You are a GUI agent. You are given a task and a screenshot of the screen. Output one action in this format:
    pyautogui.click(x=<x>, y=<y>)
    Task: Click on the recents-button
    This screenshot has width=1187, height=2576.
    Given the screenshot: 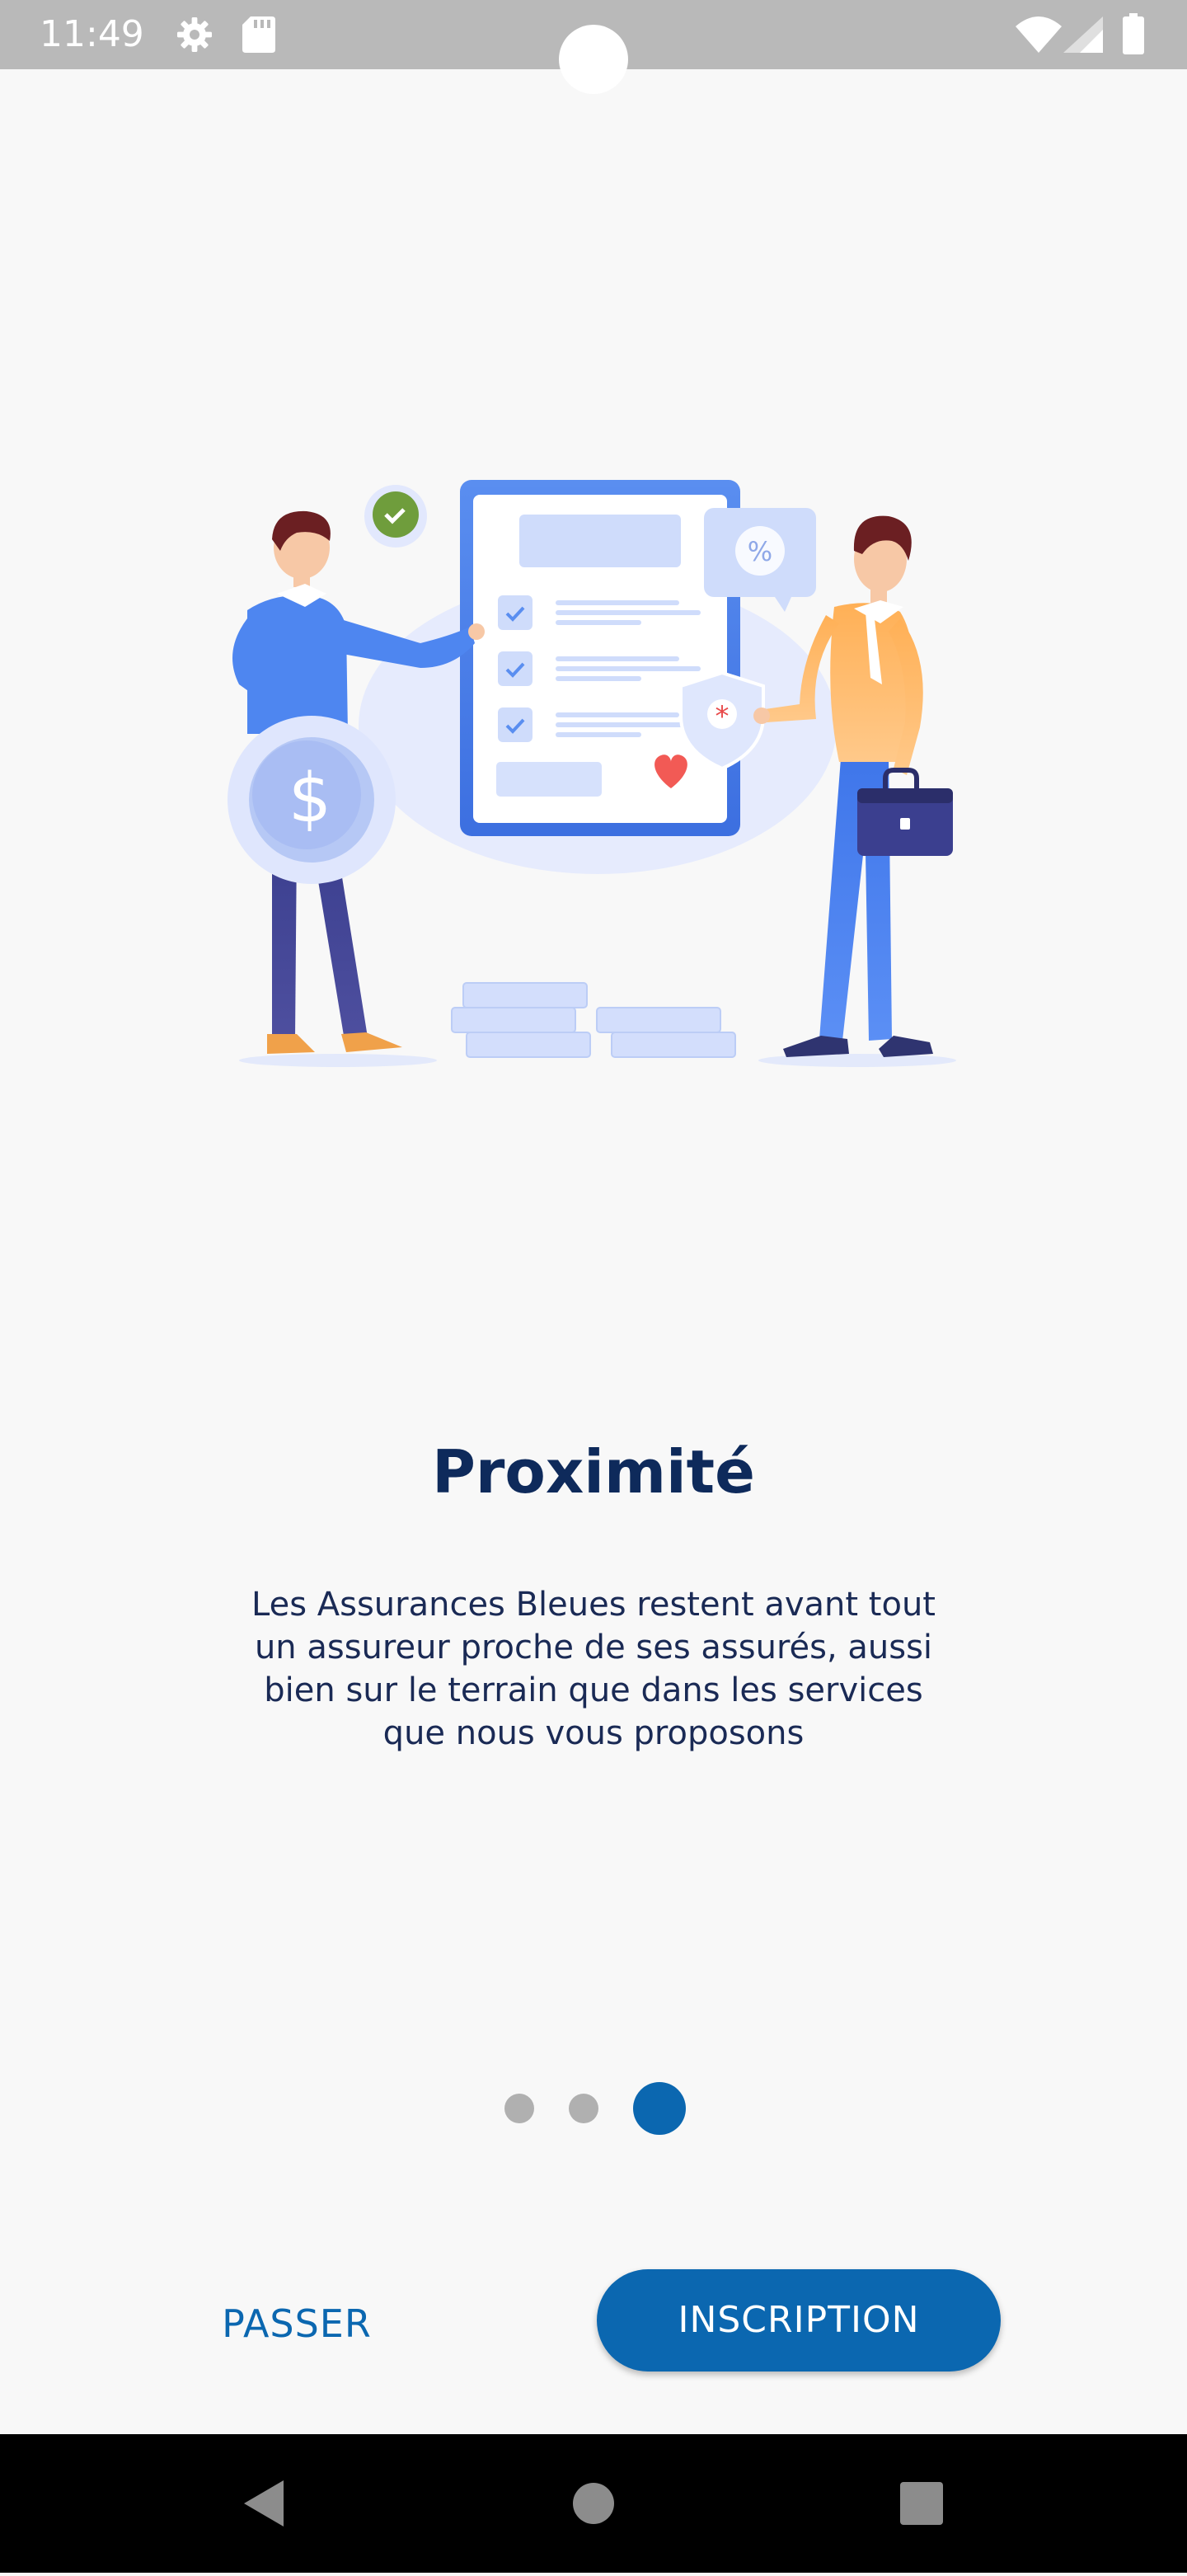 What is the action you would take?
    pyautogui.click(x=921, y=2503)
    